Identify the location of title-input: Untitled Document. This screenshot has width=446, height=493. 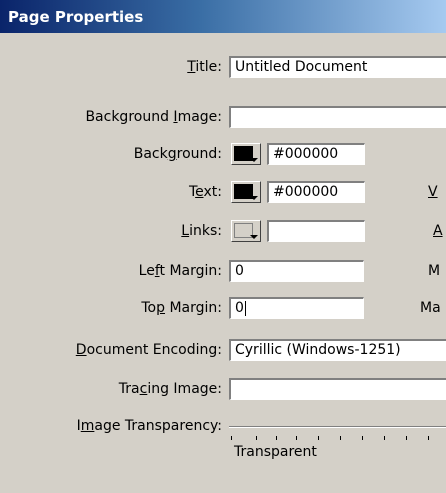
(337, 67).